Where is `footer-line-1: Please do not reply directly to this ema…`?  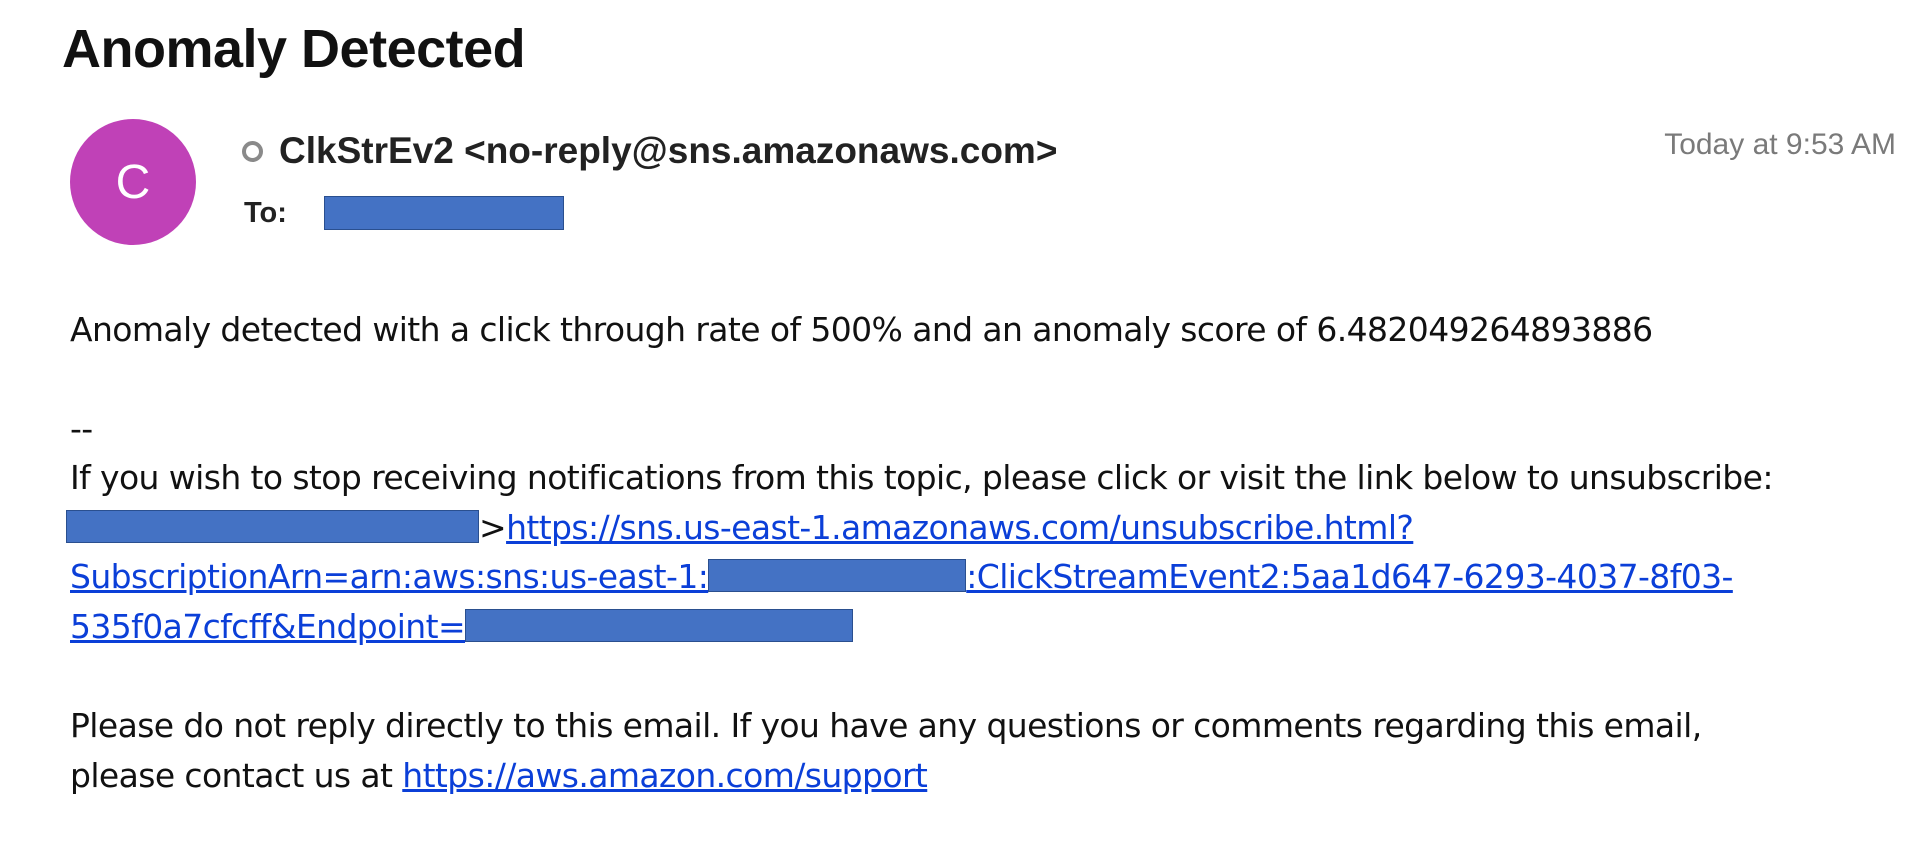 footer-line-1: Please do not reply directly to this ema… is located at coordinates (886, 725).